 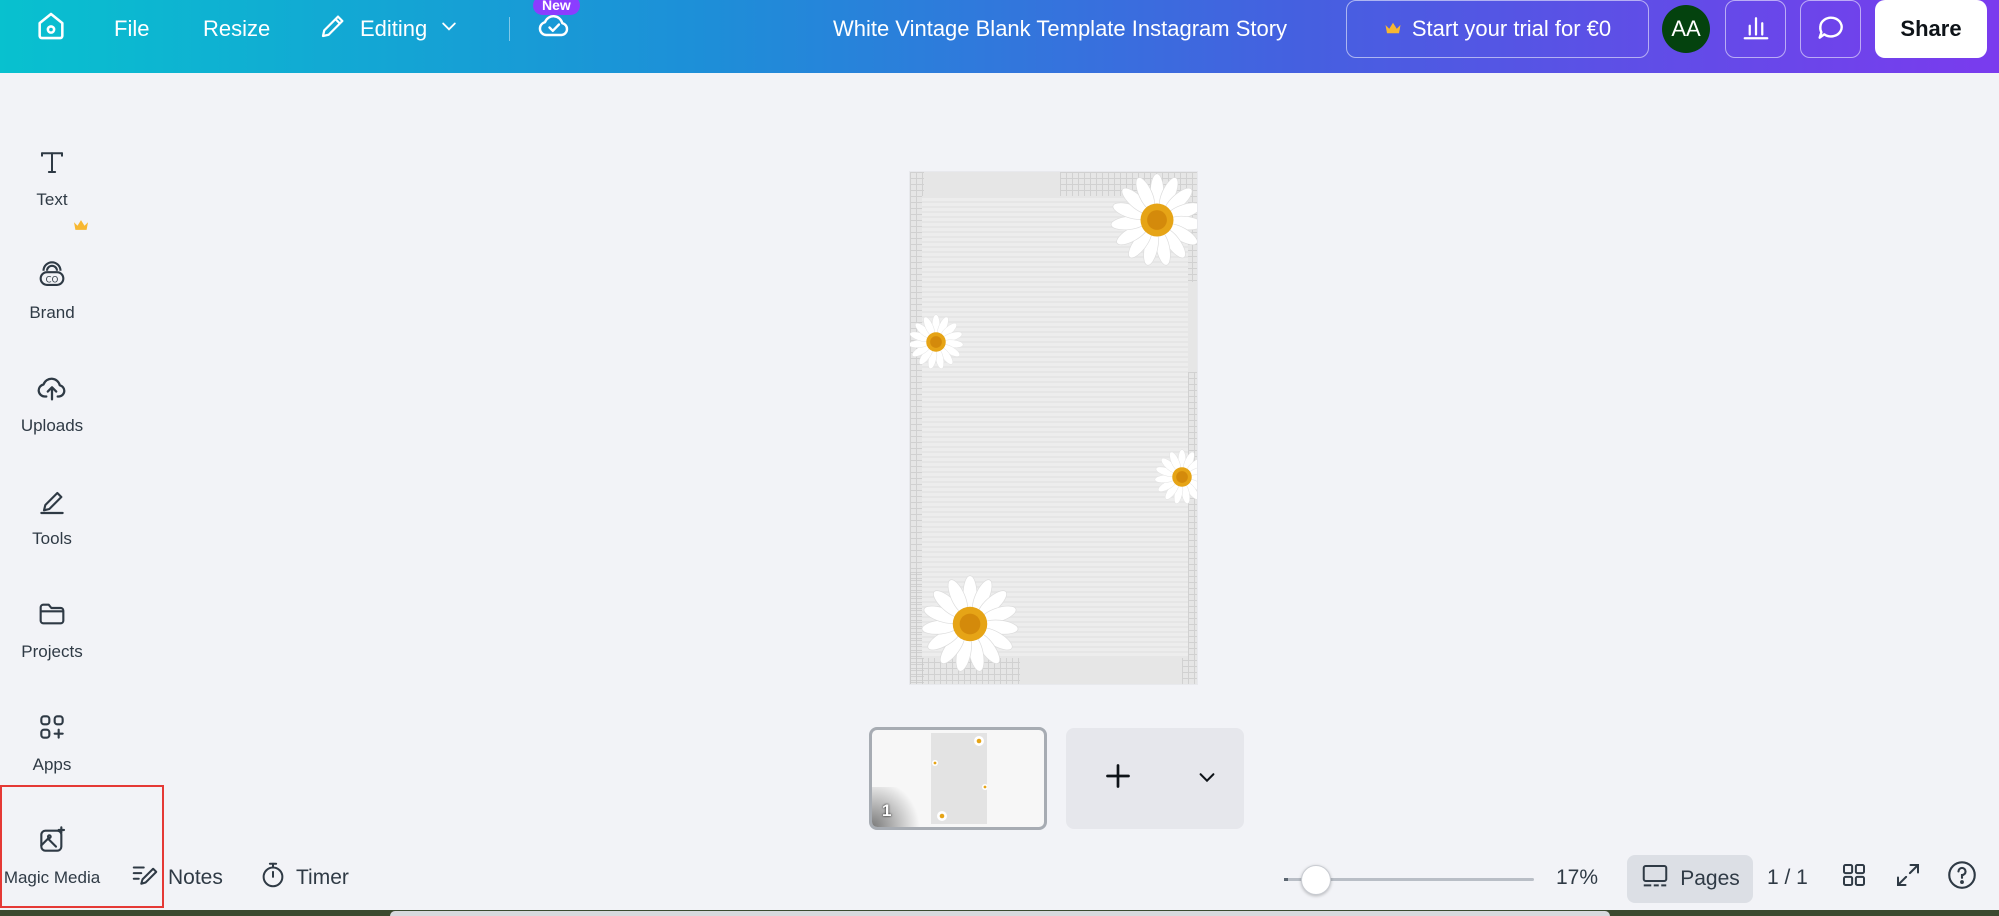 What do you see at coordinates (556, 7) in the screenshot?
I see `new-badge: New` at bounding box center [556, 7].